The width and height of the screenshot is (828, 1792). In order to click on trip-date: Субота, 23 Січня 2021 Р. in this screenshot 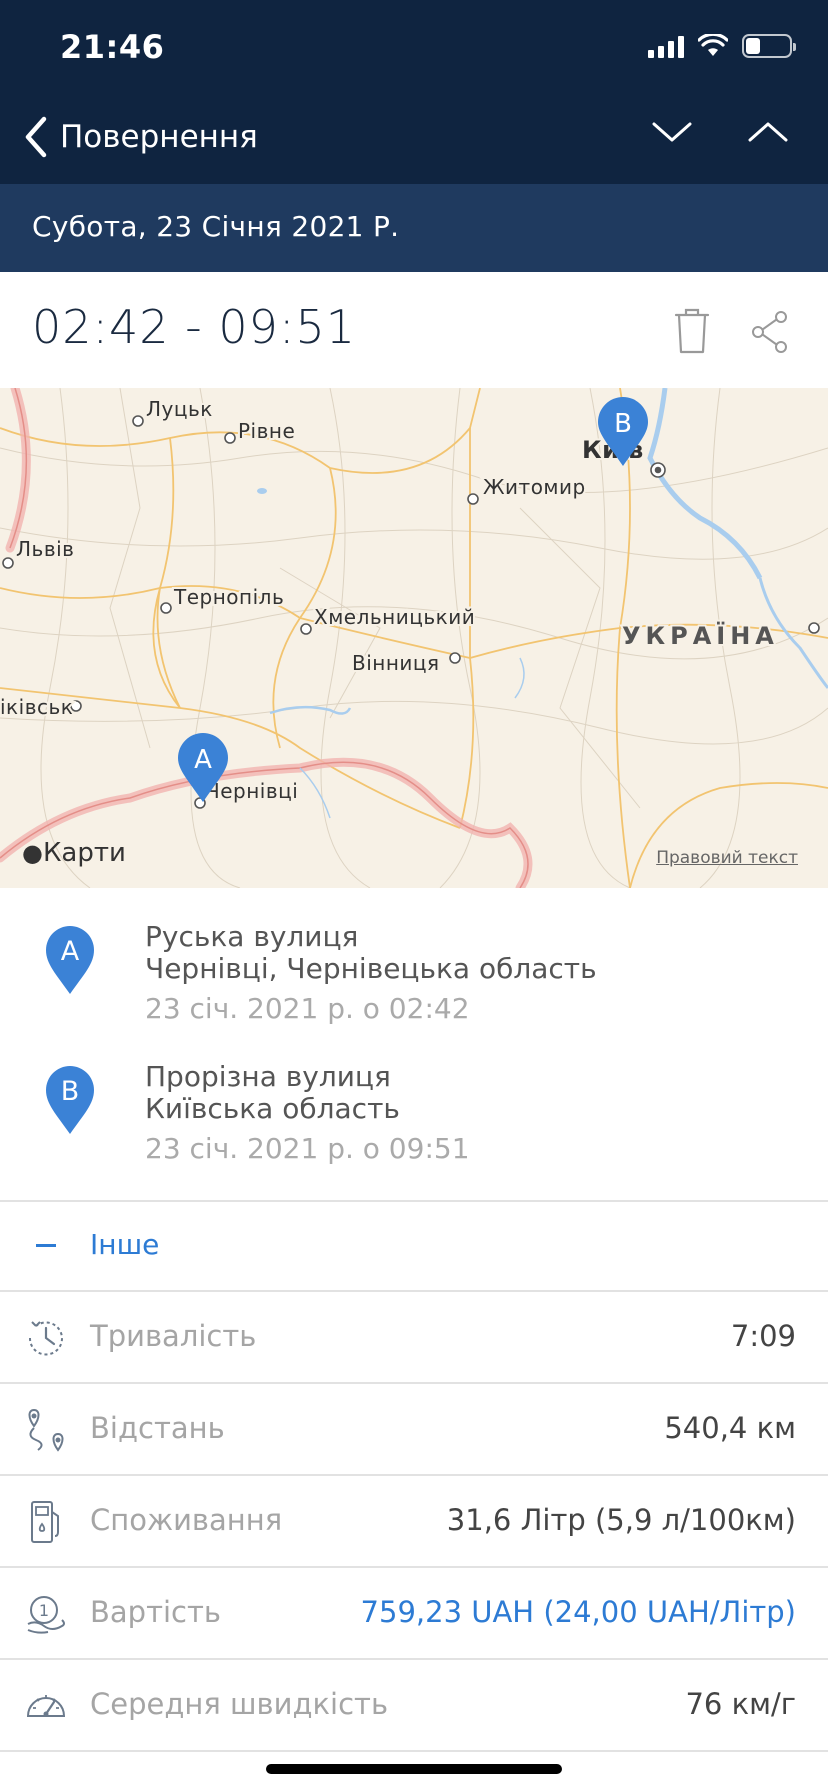, I will do `click(216, 226)`.